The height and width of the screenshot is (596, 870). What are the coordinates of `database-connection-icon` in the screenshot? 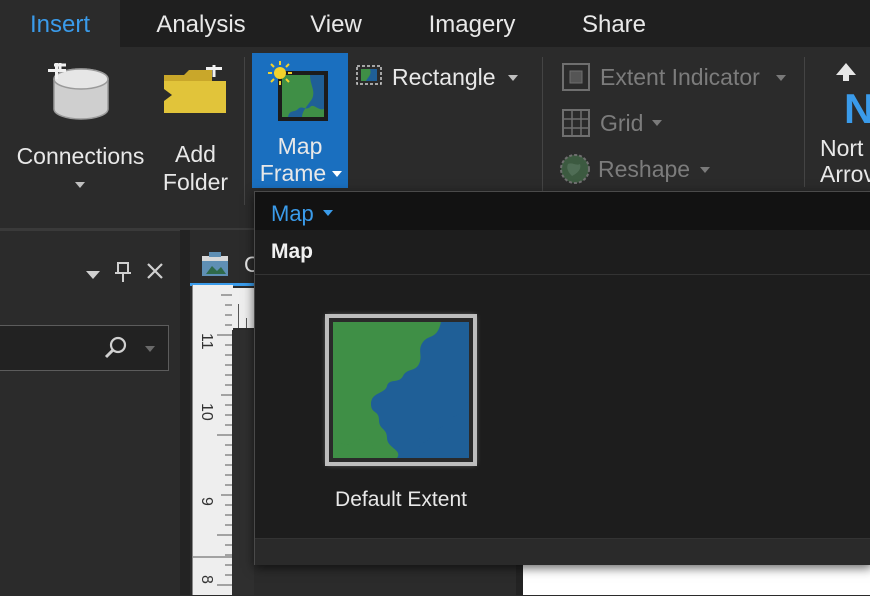 It's located at (78, 91).